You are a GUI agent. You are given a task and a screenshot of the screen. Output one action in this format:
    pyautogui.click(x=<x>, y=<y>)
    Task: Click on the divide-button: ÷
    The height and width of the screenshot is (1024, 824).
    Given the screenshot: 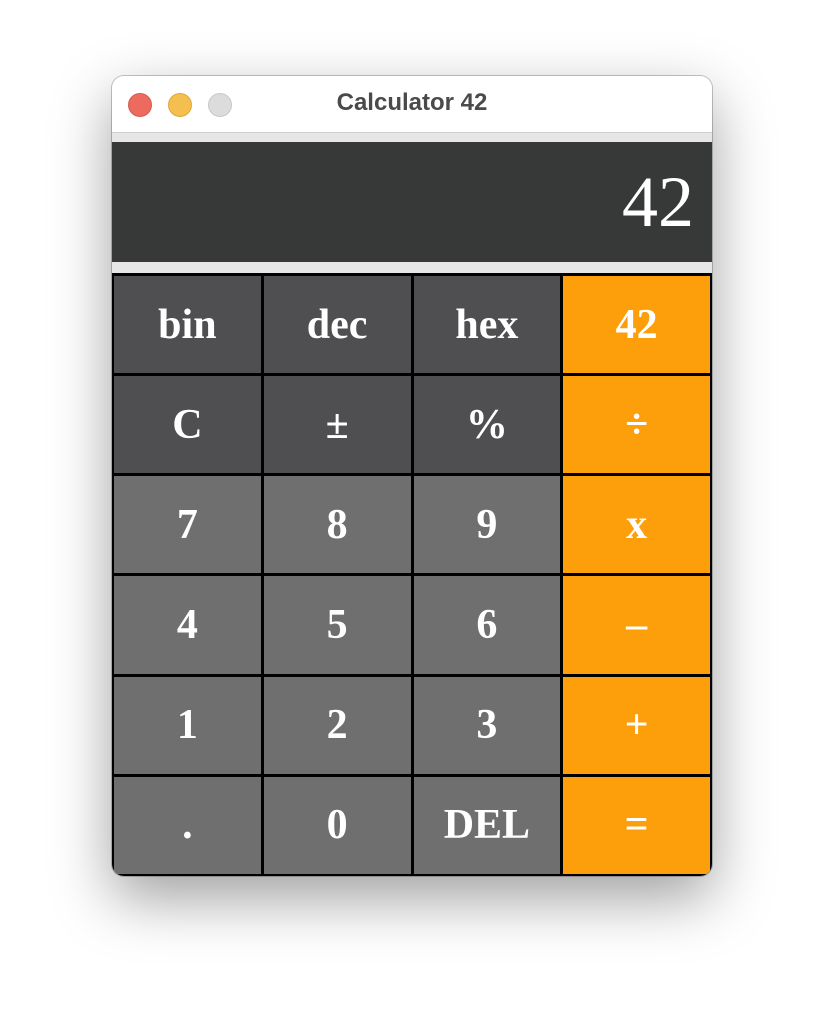 What is the action you would take?
    pyautogui.click(x=636, y=425)
    